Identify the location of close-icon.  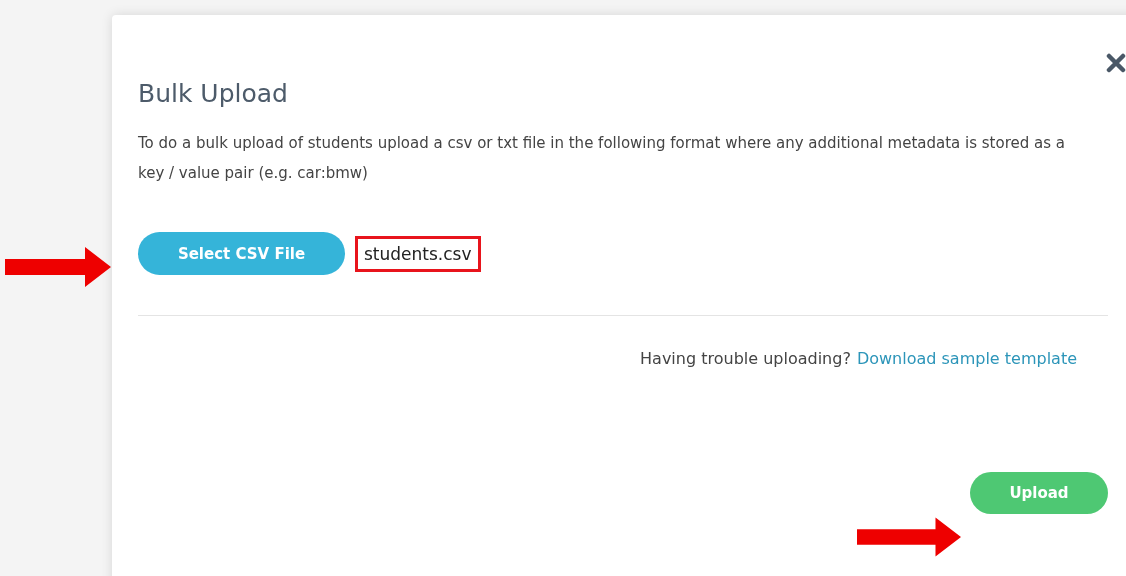
(1116, 63).